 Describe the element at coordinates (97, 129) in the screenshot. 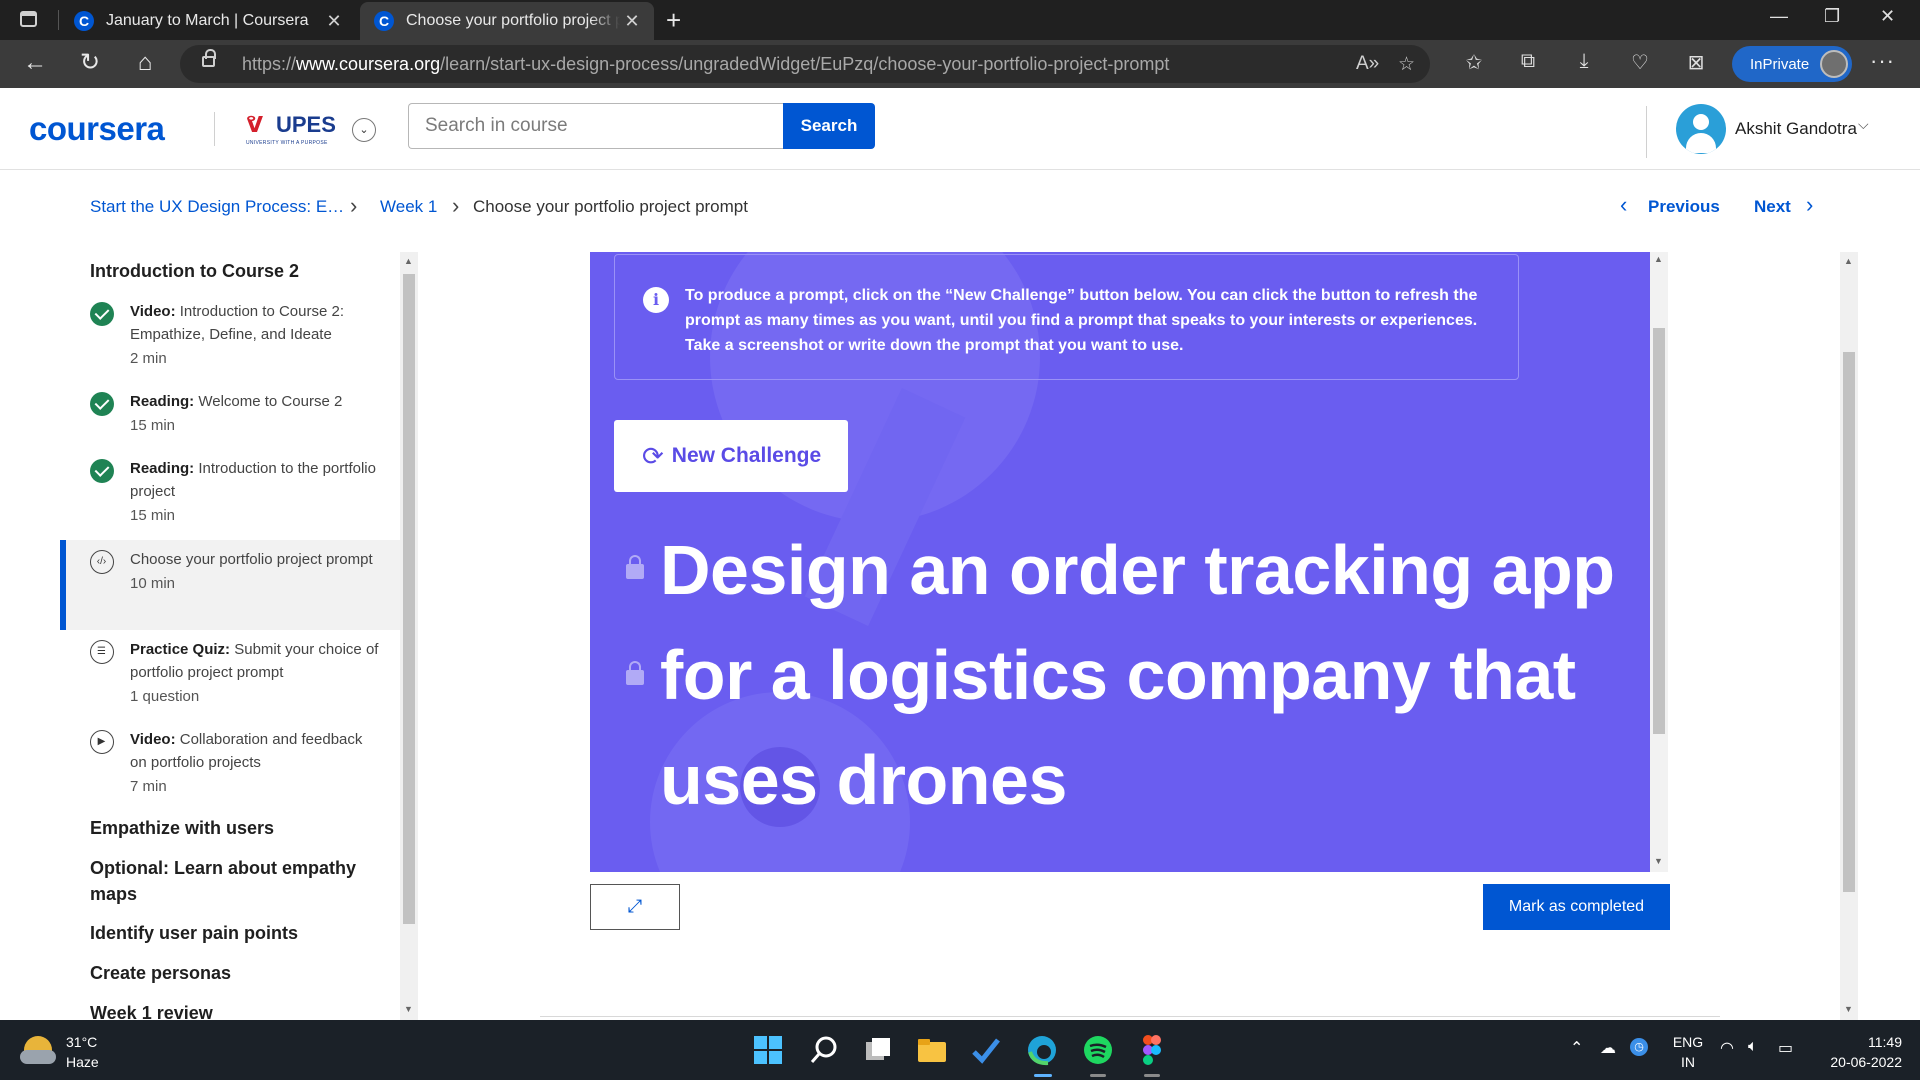

I see `coursera-logo: coursera` at that location.